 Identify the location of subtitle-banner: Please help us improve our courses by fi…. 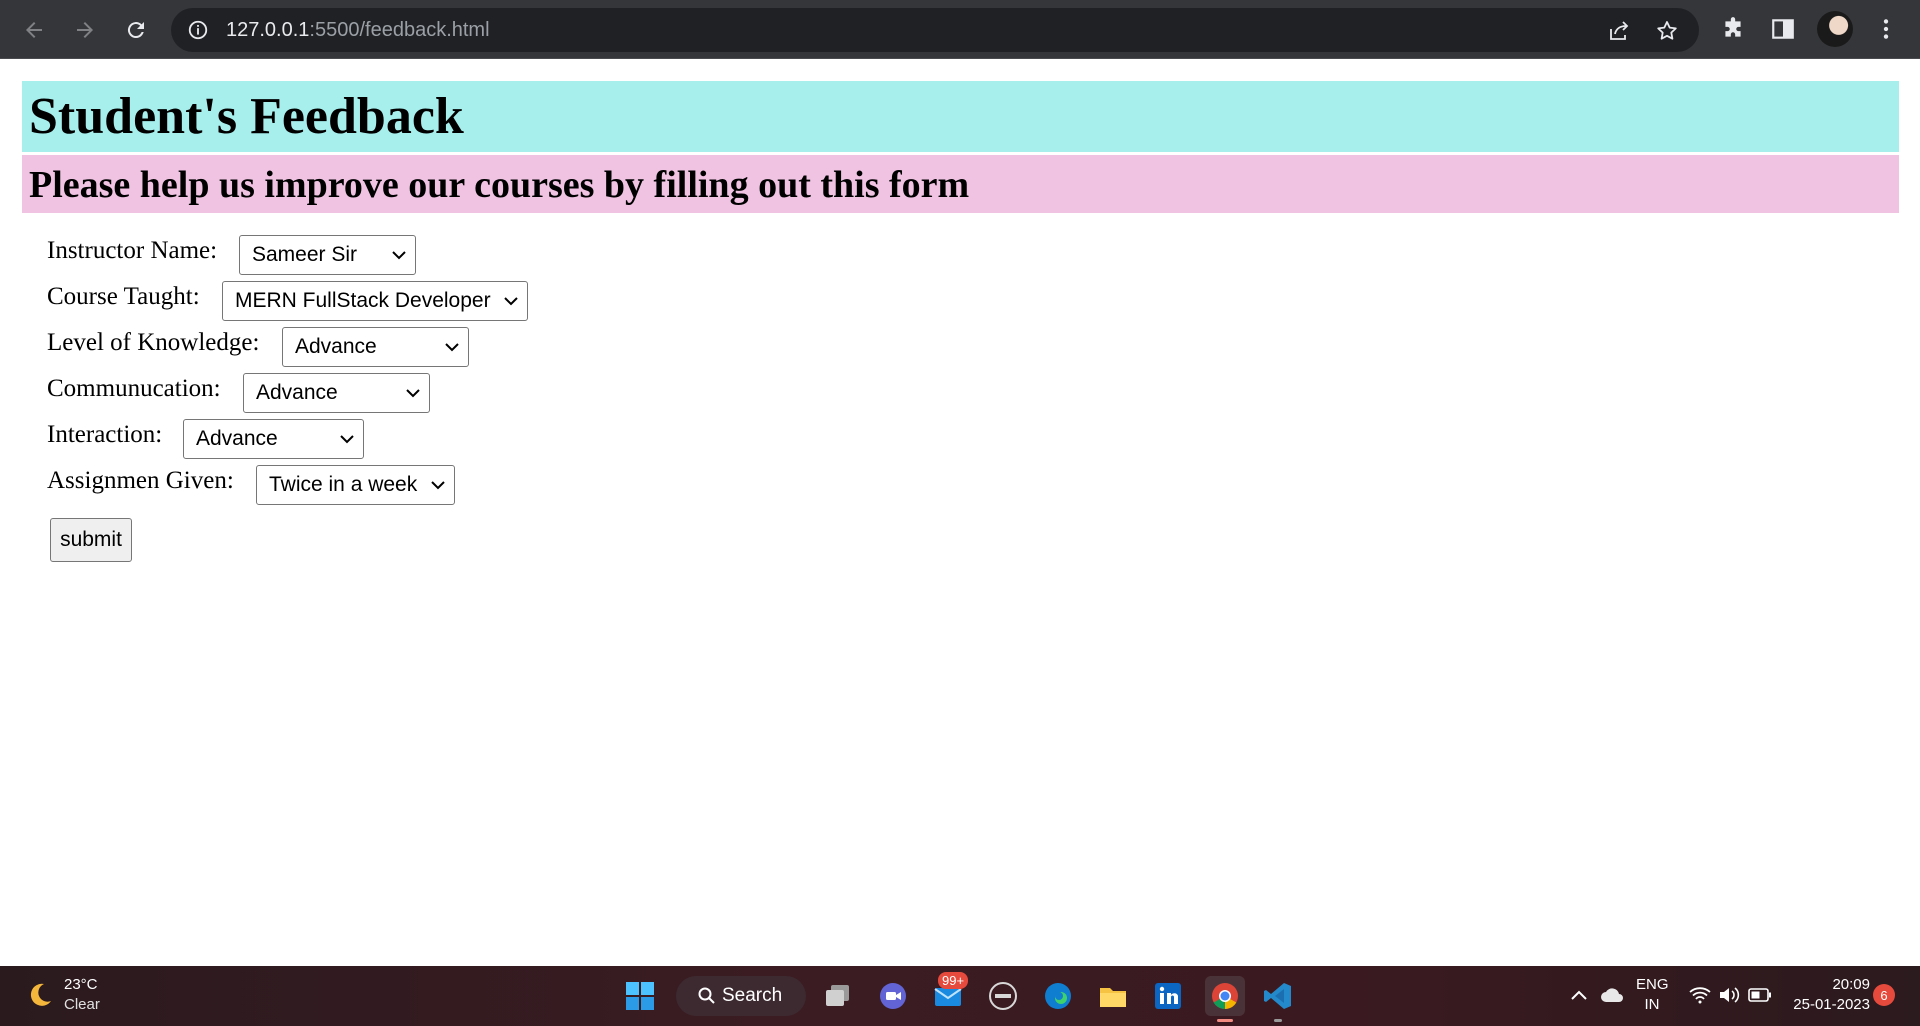
(960, 184).